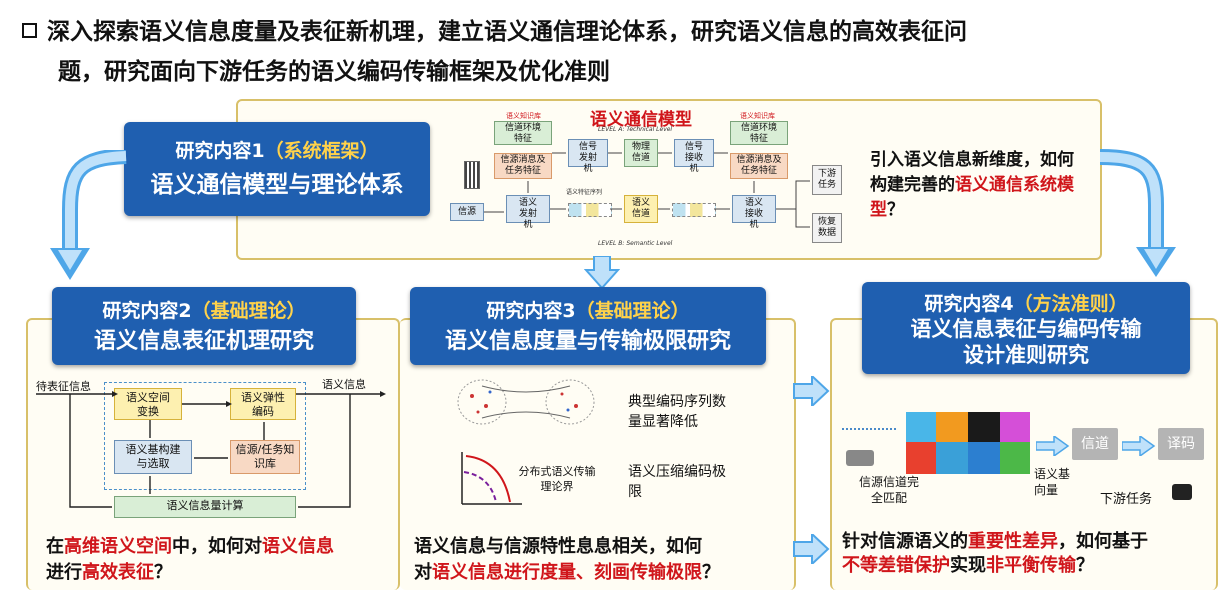 The image size is (1222, 590). Describe the element at coordinates (677, 482) in the screenshot. I see `content3-point2: 语义压缩编码极限` at that location.